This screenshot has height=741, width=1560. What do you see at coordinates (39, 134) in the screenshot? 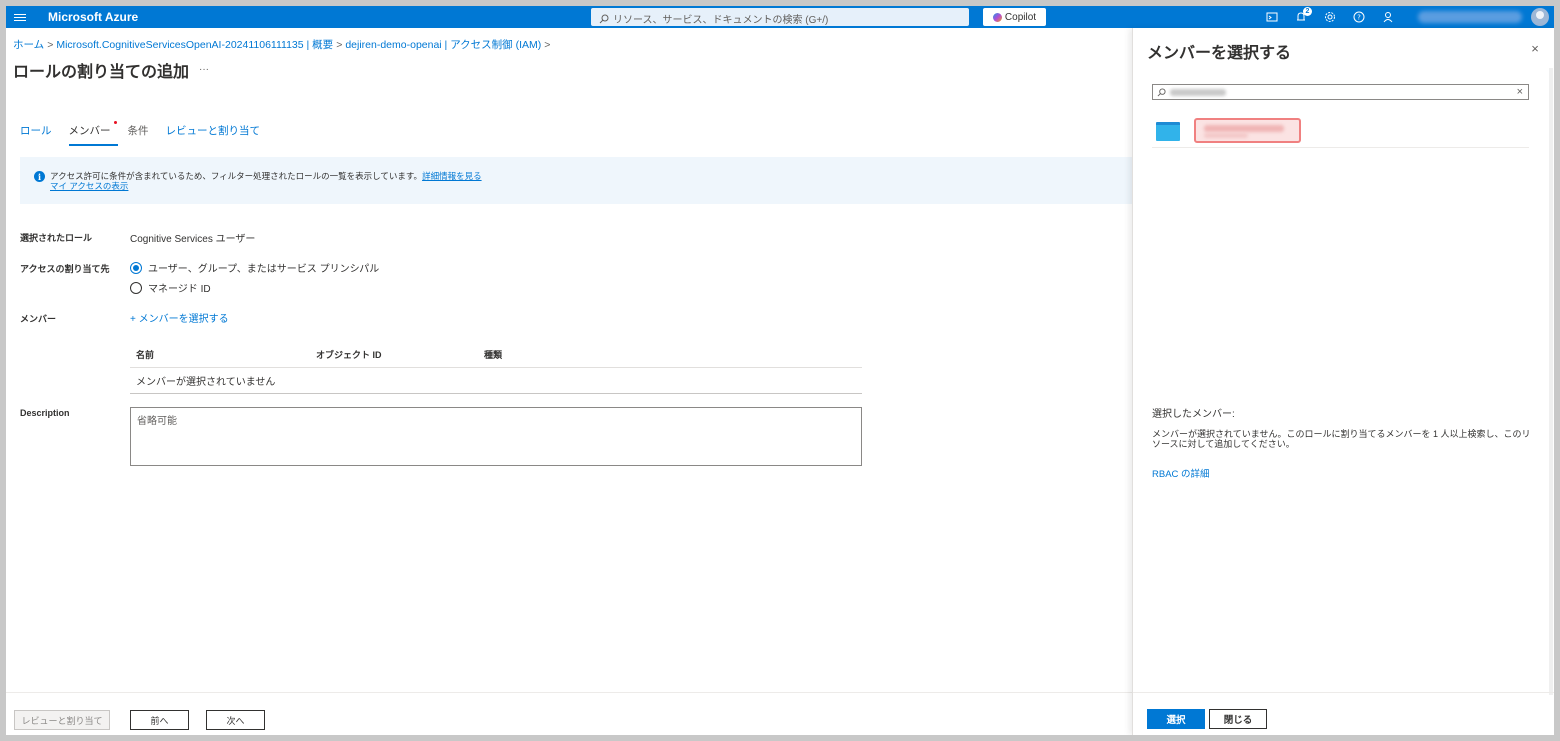
I see `tab-role: ロール` at bounding box center [39, 134].